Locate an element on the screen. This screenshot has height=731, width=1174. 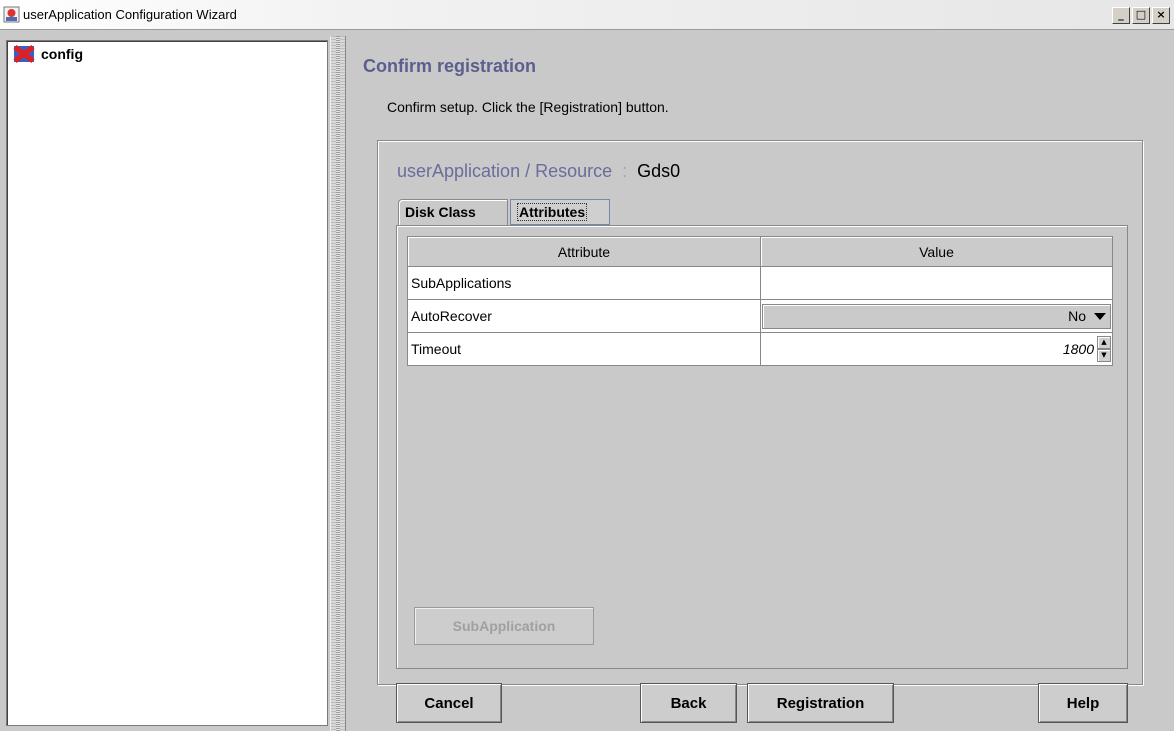
column-header-attribute: Attribute is located at coordinates (584, 251).